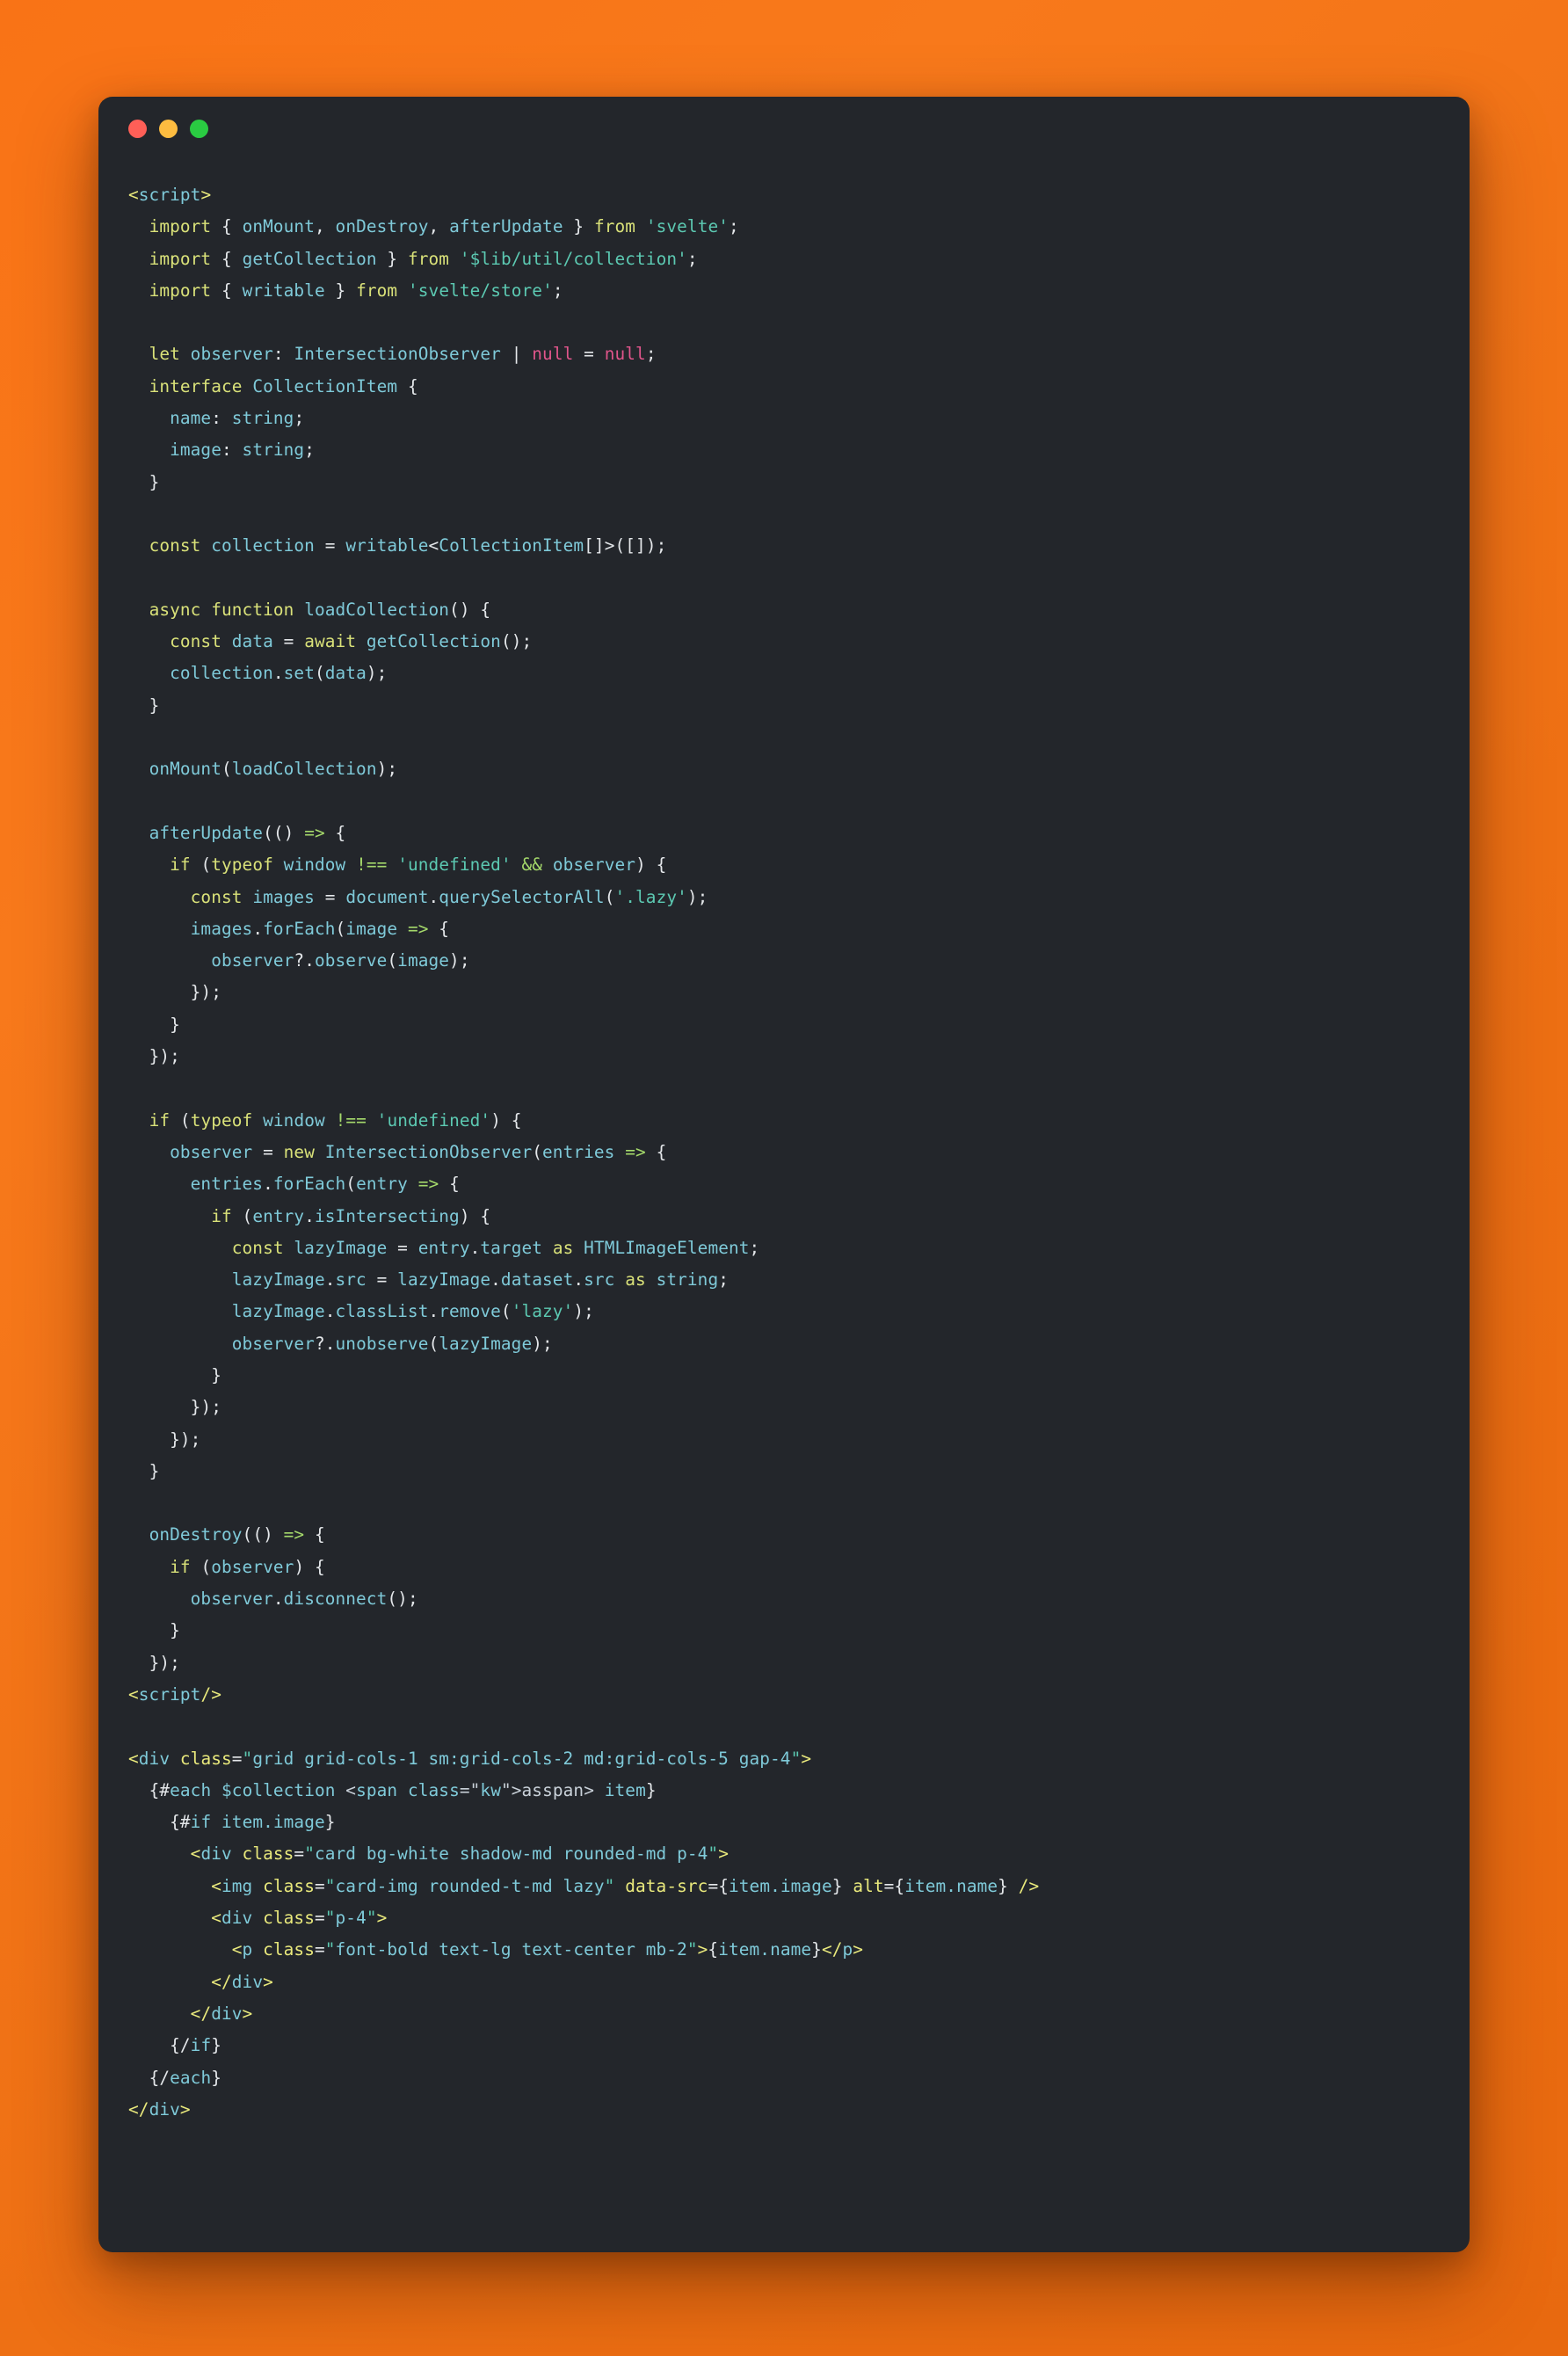 The height and width of the screenshot is (2356, 1568). I want to click on minimize-button, so click(168, 128).